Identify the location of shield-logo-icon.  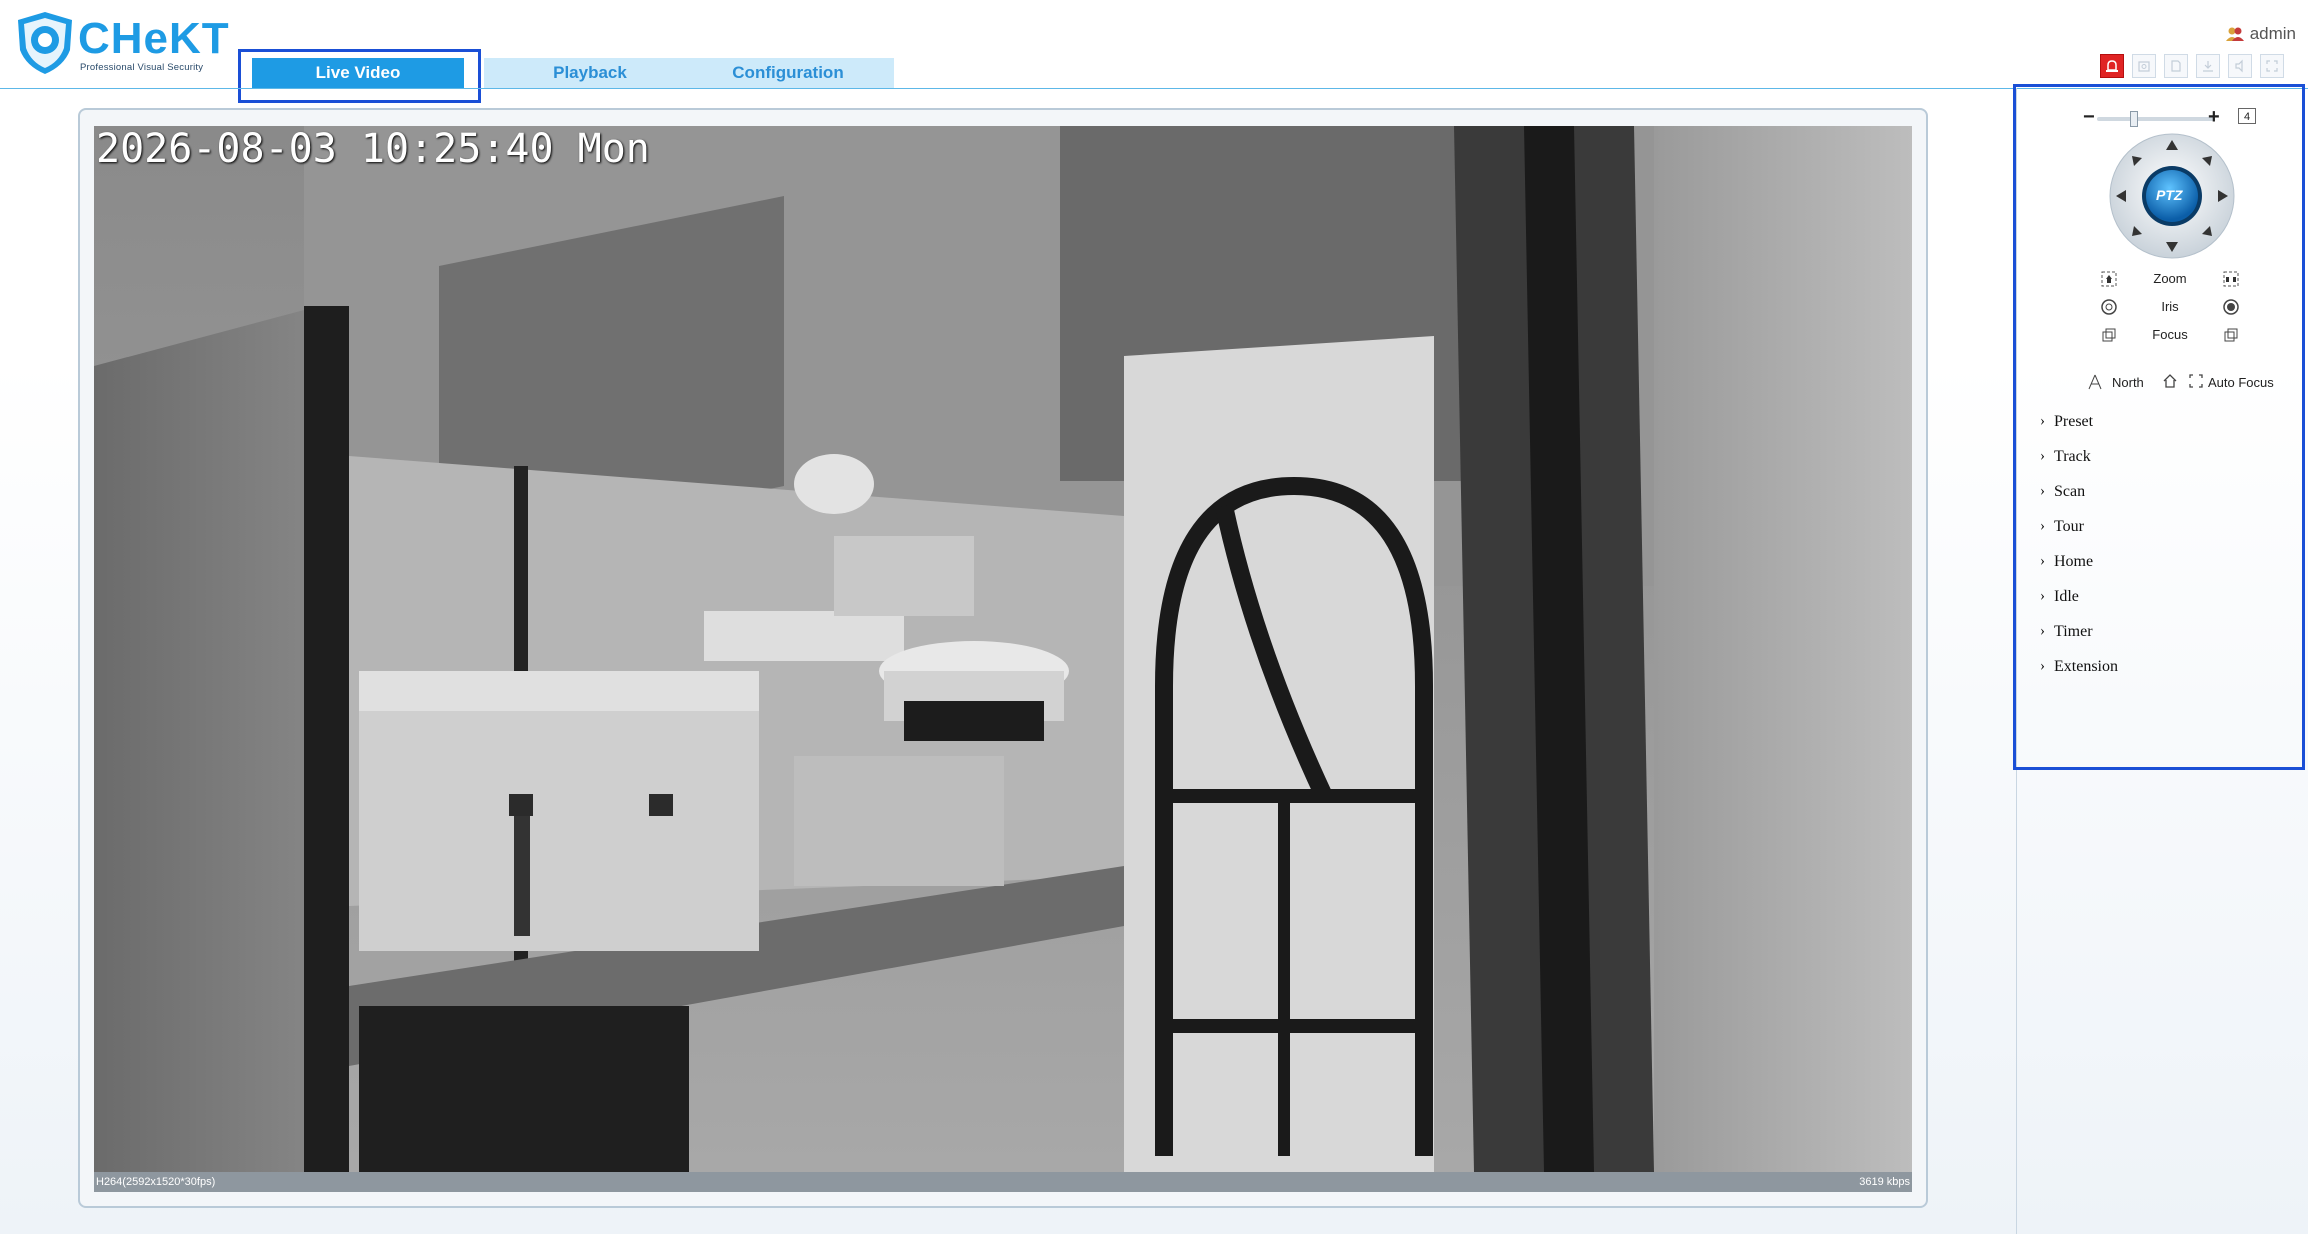
(45, 43).